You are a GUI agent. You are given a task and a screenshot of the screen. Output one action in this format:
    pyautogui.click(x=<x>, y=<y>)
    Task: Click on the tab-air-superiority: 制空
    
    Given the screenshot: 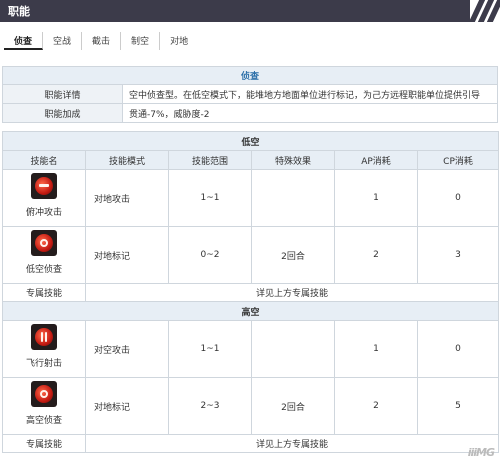 What is the action you would take?
    pyautogui.click(x=141, y=41)
    